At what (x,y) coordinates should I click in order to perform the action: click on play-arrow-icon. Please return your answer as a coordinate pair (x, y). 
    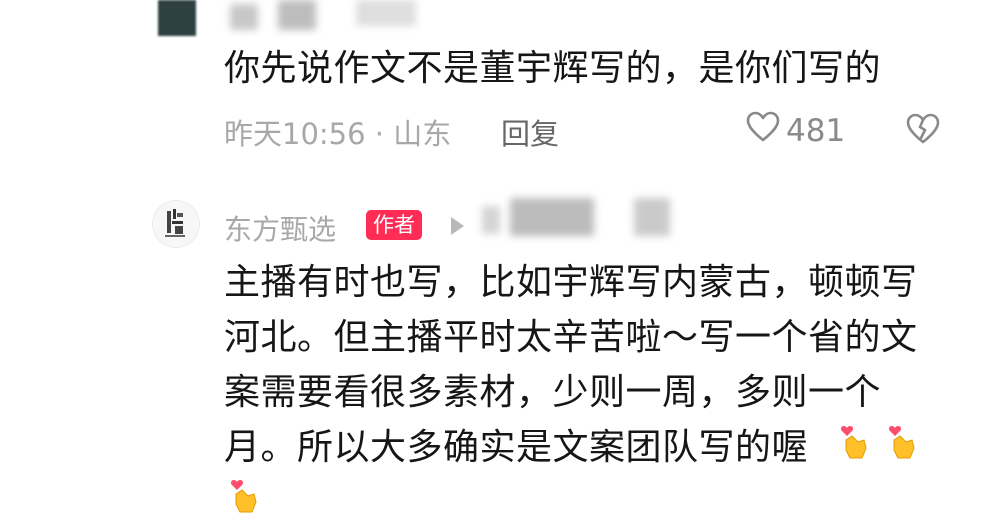
    Looking at the image, I should click on (457, 226).